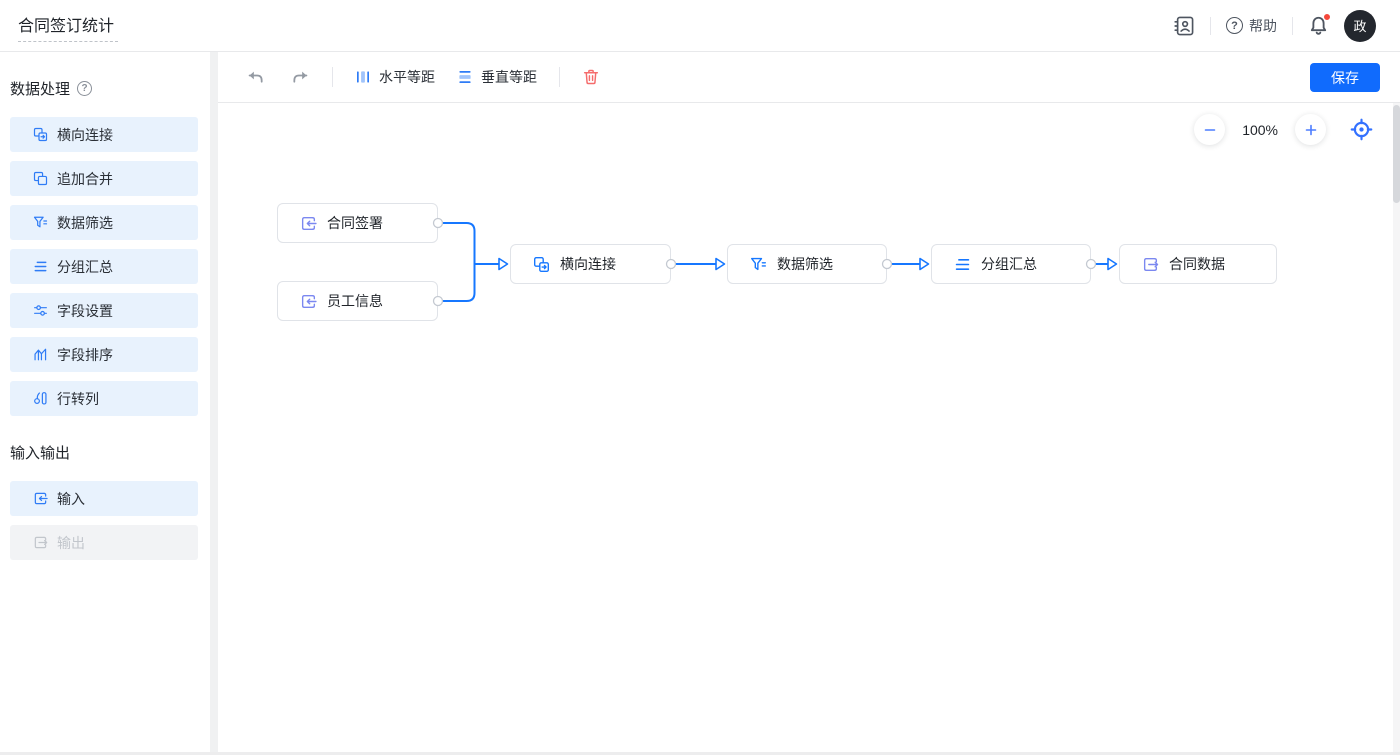 This screenshot has height=755, width=1400. I want to click on redo-button, so click(300, 77).